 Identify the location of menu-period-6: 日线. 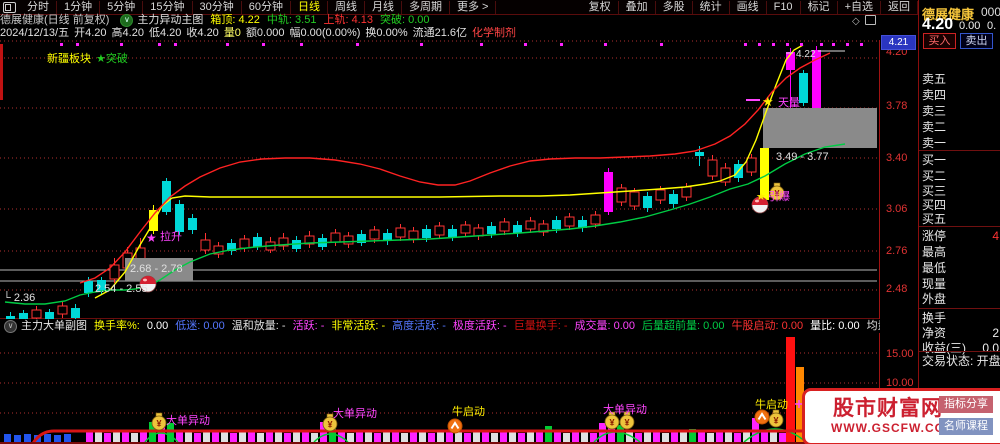
(309, 7).